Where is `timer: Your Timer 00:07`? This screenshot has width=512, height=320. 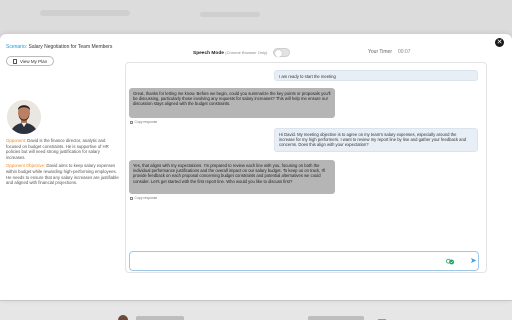 timer: Your Timer 00:07 is located at coordinates (389, 52).